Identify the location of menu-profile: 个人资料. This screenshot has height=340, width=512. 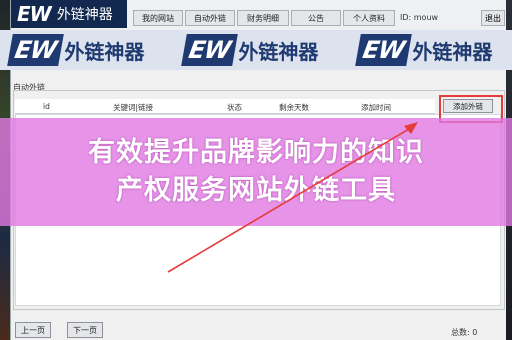
(369, 18).